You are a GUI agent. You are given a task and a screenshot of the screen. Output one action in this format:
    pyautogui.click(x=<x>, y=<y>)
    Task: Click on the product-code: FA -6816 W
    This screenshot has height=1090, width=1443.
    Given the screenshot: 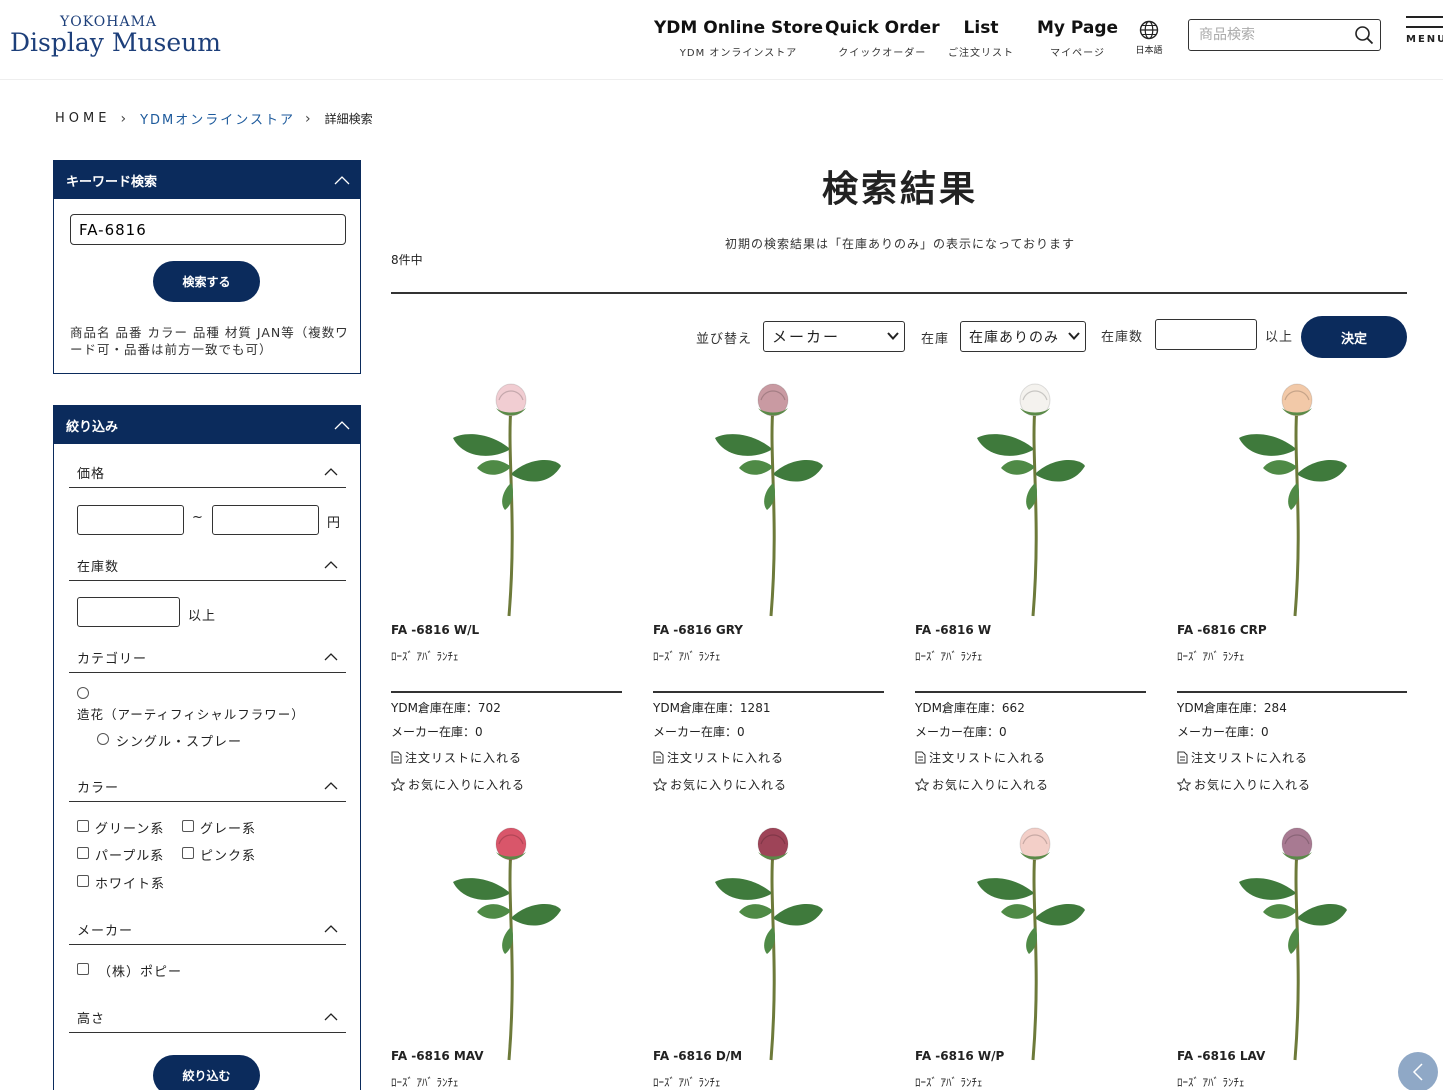 What is the action you would take?
    pyautogui.click(x=953, y=630)
    